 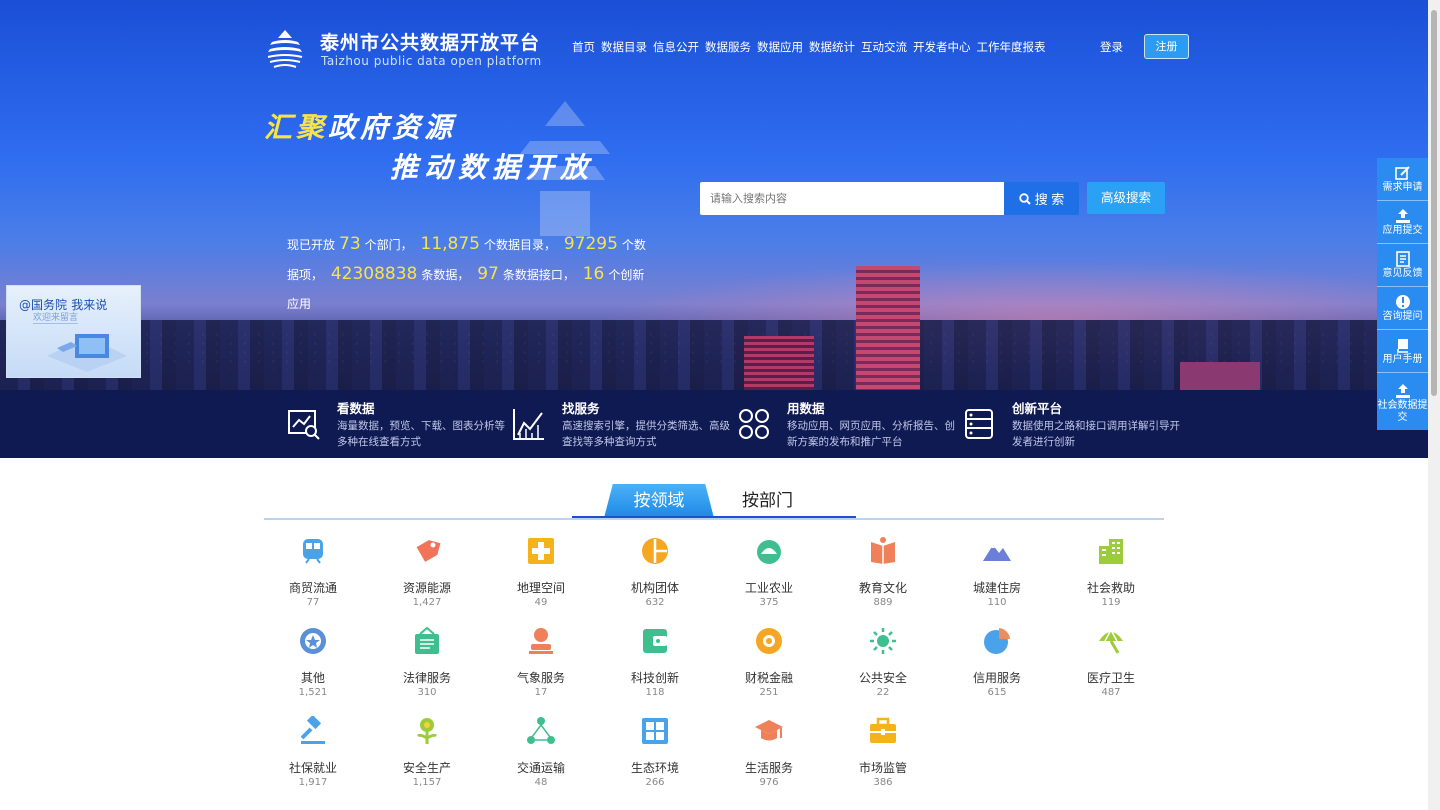 I want to click on category-count: 266, so click(x=655, y=782).